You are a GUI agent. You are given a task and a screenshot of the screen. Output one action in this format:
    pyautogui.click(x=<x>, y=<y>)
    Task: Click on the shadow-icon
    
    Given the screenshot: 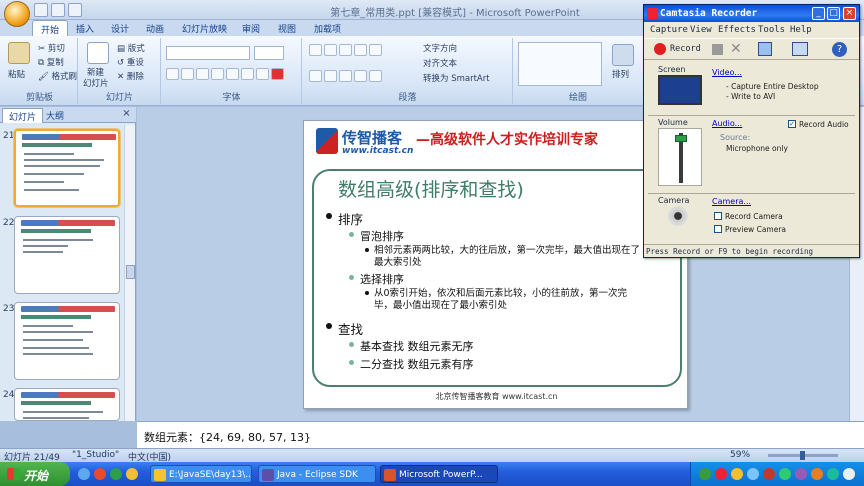 What is the action you would take?
    pyautogui.click(x=232, y=74)
    